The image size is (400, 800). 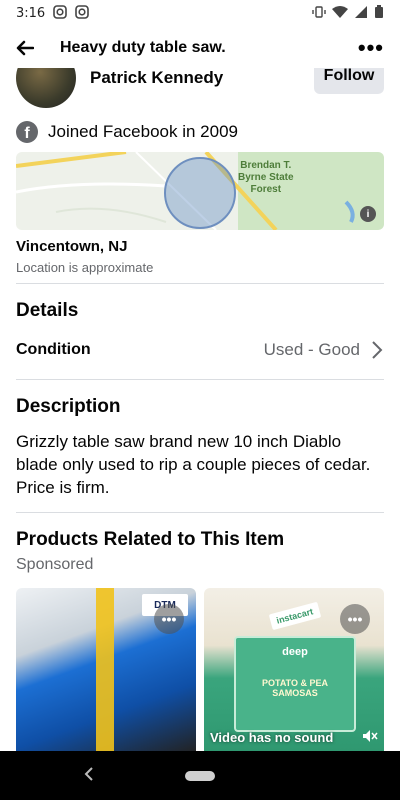 What do you see at coordinates (53, 349) in the screenshot?
I see `condition-label: Condition` at bounding box center [53, 349].